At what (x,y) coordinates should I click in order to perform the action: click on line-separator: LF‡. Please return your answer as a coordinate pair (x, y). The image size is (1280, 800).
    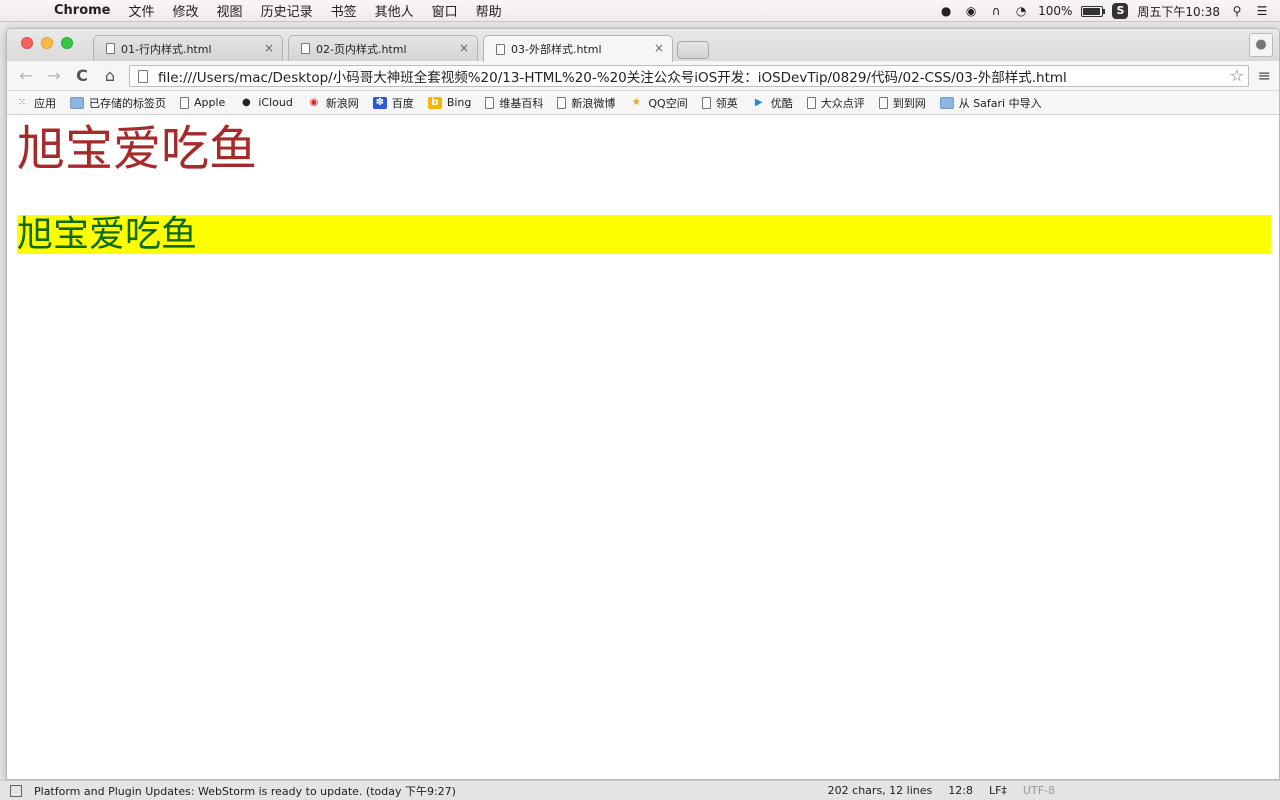
    Looking at the image, I should click on (998, 790).